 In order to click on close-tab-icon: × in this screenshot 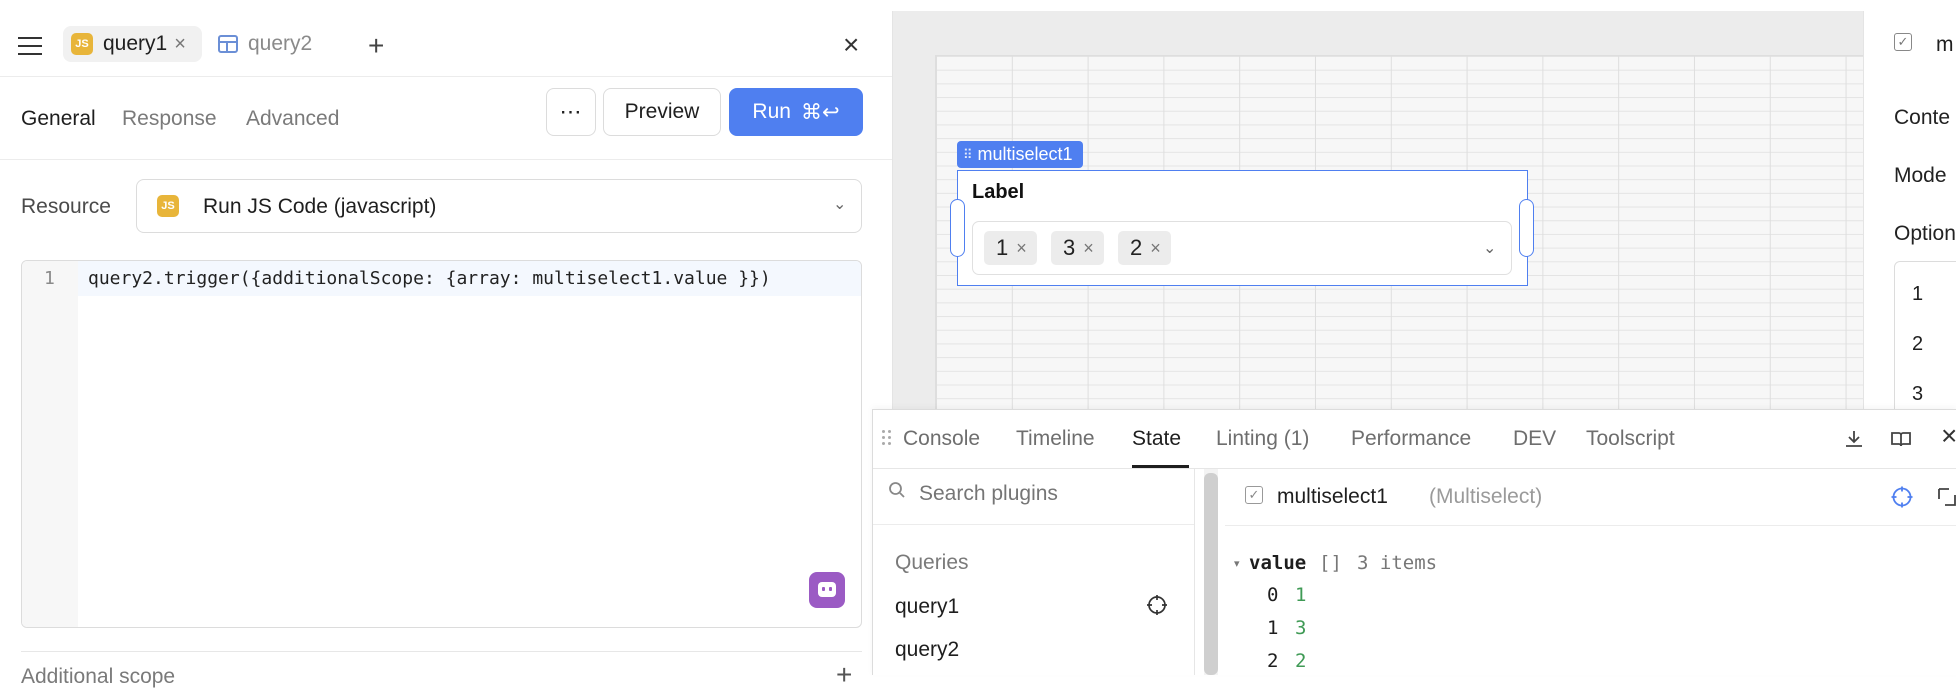, I will do `click(180, 44)`.